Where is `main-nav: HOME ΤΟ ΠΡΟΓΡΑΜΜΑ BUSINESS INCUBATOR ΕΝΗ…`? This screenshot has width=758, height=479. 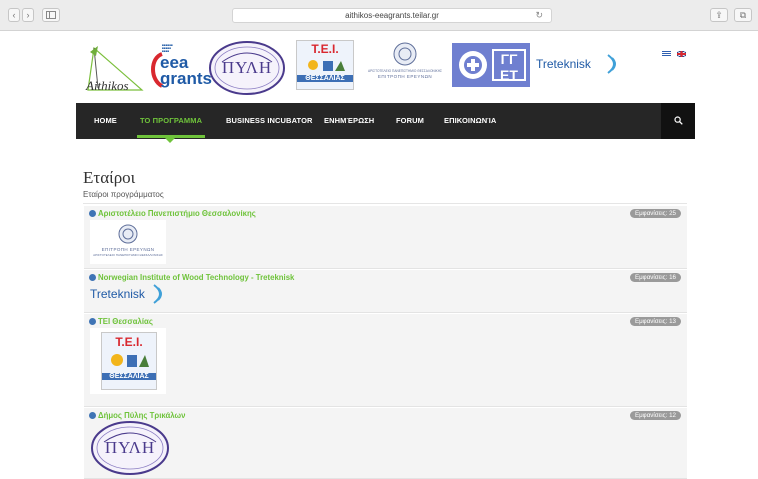
main-nav: HOME ΤΟ ΠΡΟΓΡΑΜΜΑ BUSINESS INCUBATOR ΕΝΗ… is located at coordinates (385, 121).